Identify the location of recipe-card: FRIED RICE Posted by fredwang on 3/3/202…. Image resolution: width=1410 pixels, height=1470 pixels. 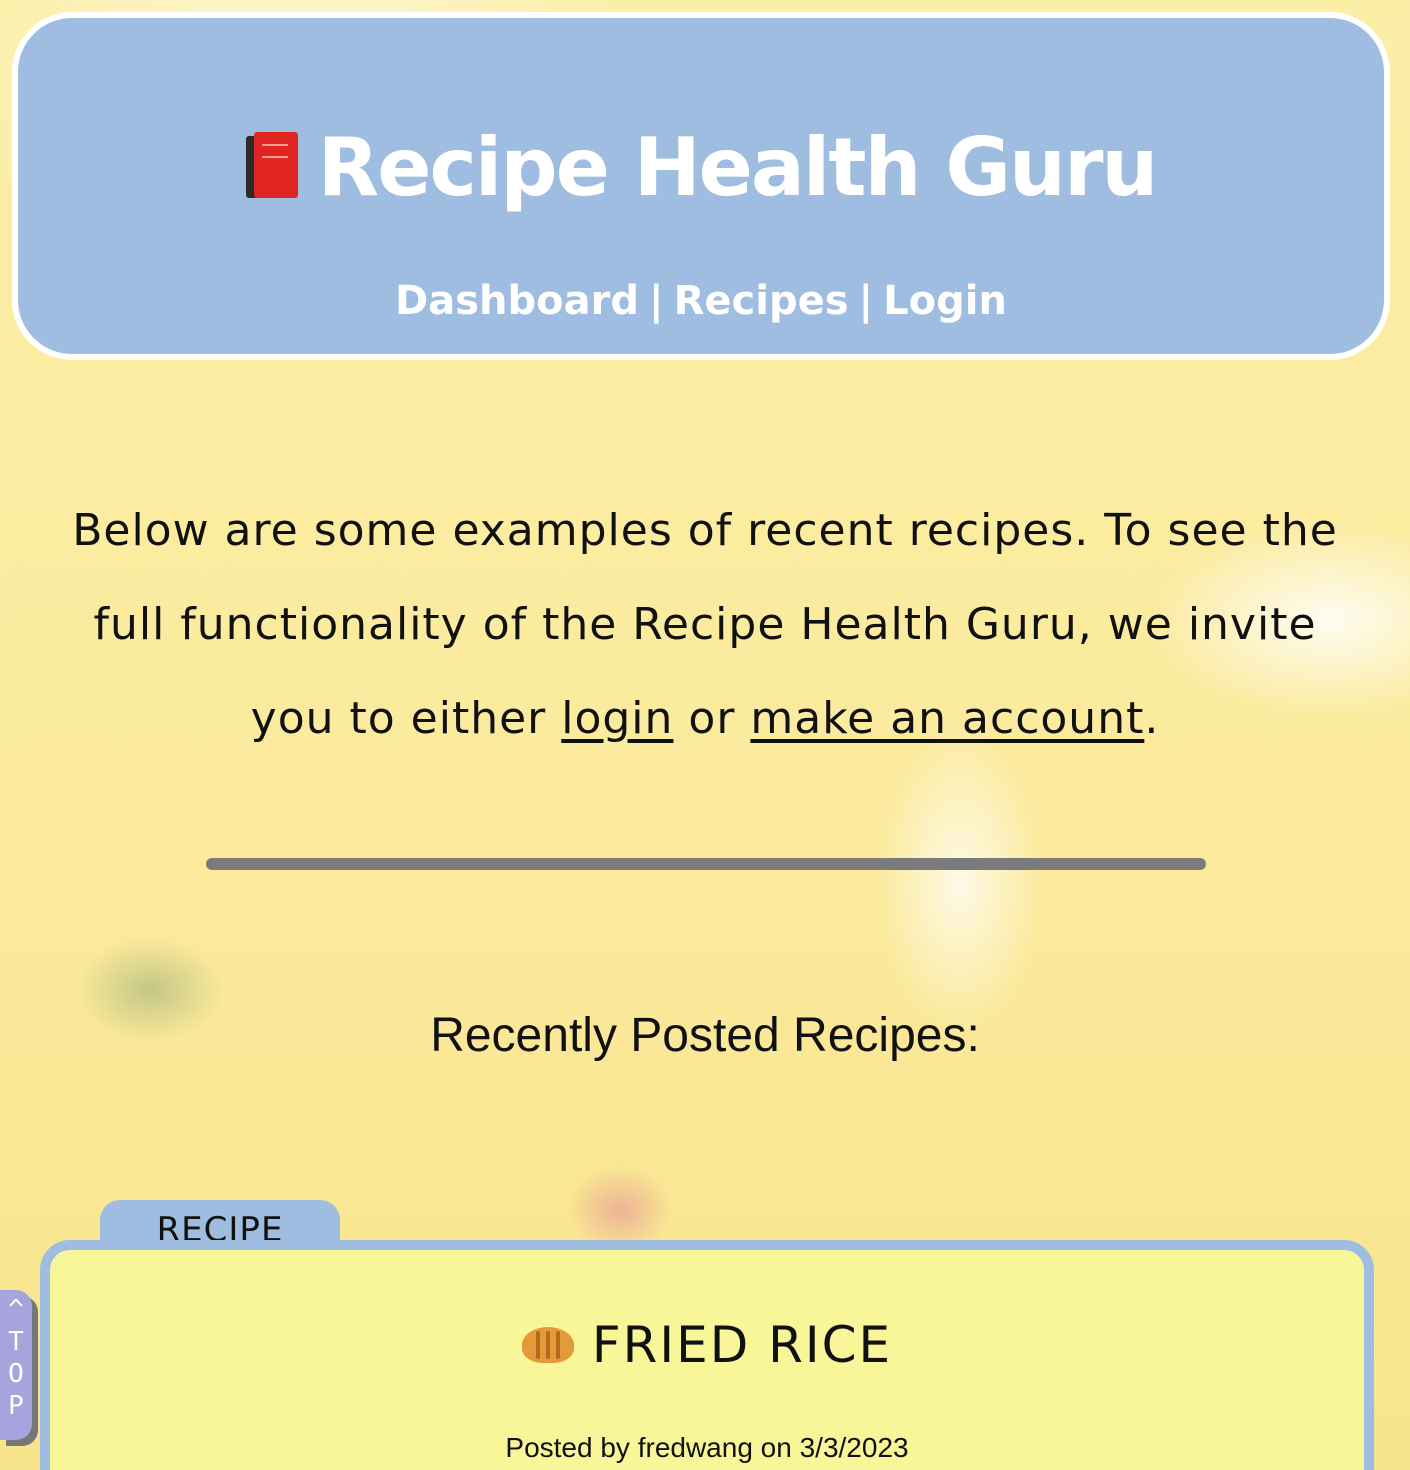
(707, 1355).